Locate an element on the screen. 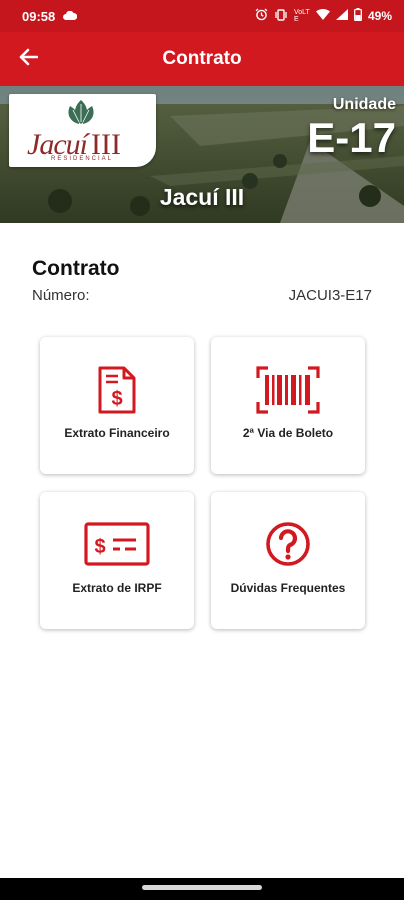 Image resolution: width=404 pixels, height=900 pixels. numero-label: Número: is located at coordinates (61, 295).